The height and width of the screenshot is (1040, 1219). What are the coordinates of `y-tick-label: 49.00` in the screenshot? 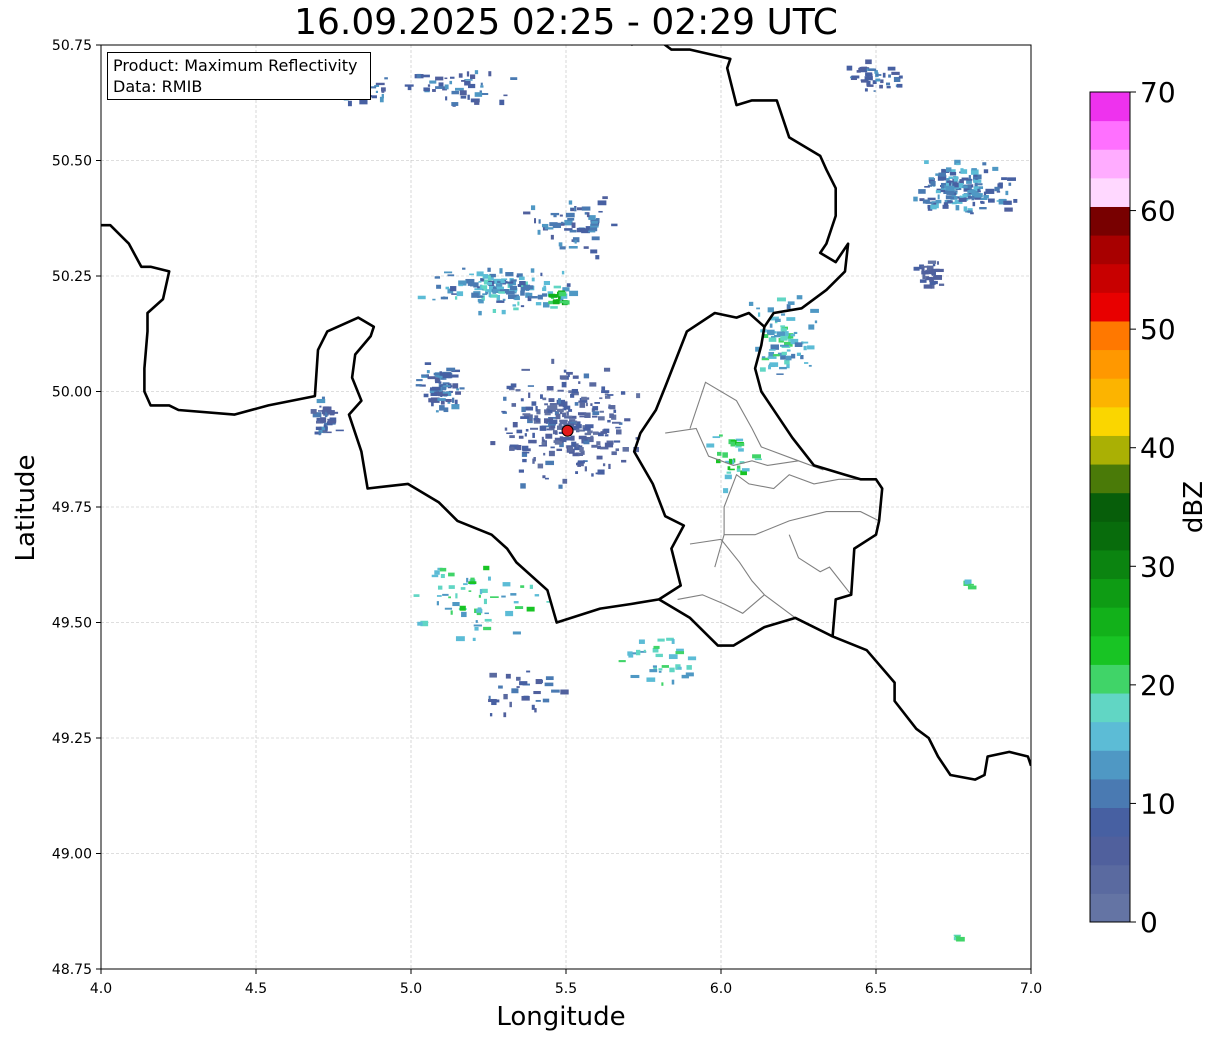 It's located at (72, 855).